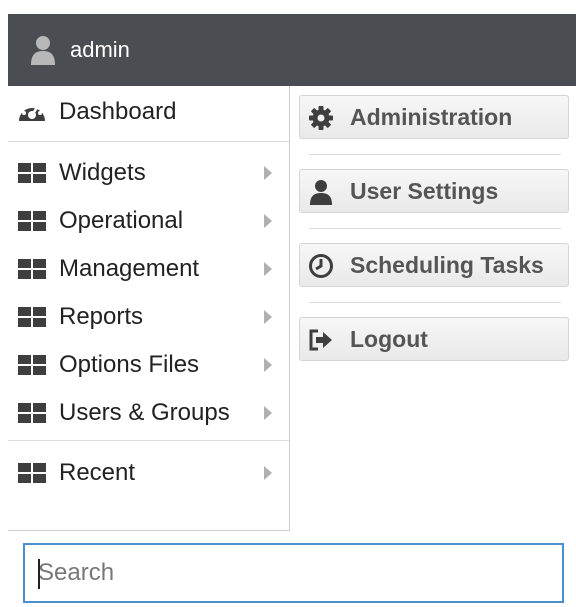 The height and width of the screenshot is (607, 576). I want to click on button-label: Administration, so click(431, 116).